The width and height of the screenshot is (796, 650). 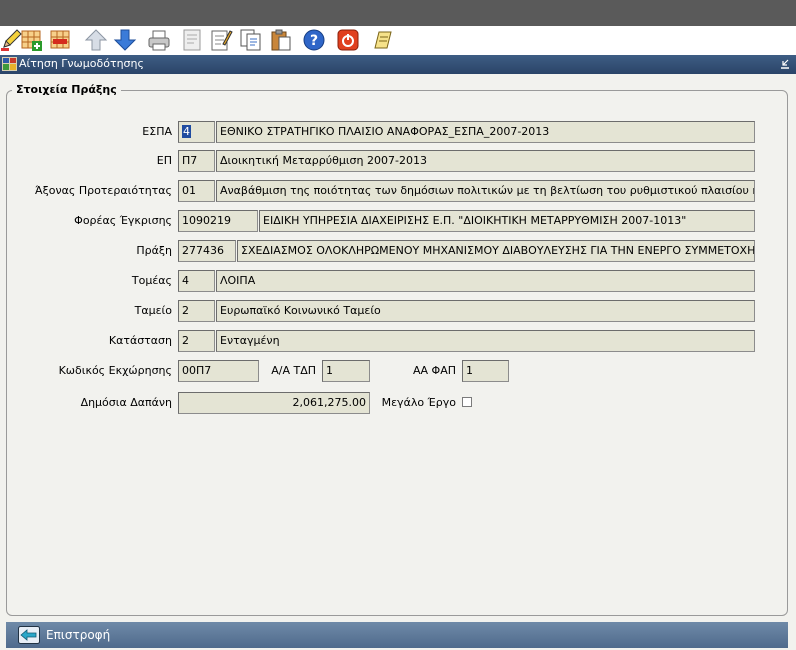 What do you see at coordinates (159, 40) in the screenshot?
I see `printer-icon` at bounding box center [159, 40].